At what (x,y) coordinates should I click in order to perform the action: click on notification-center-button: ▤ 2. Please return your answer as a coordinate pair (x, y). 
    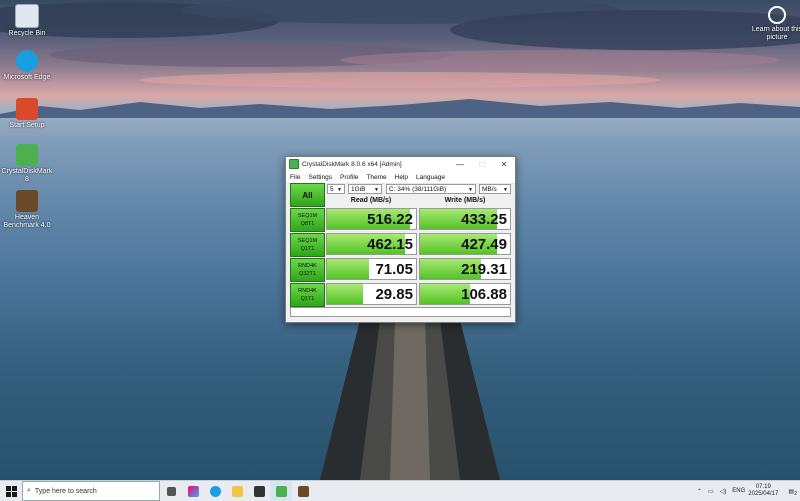
    Looking at the image, I should click on (791, 492).